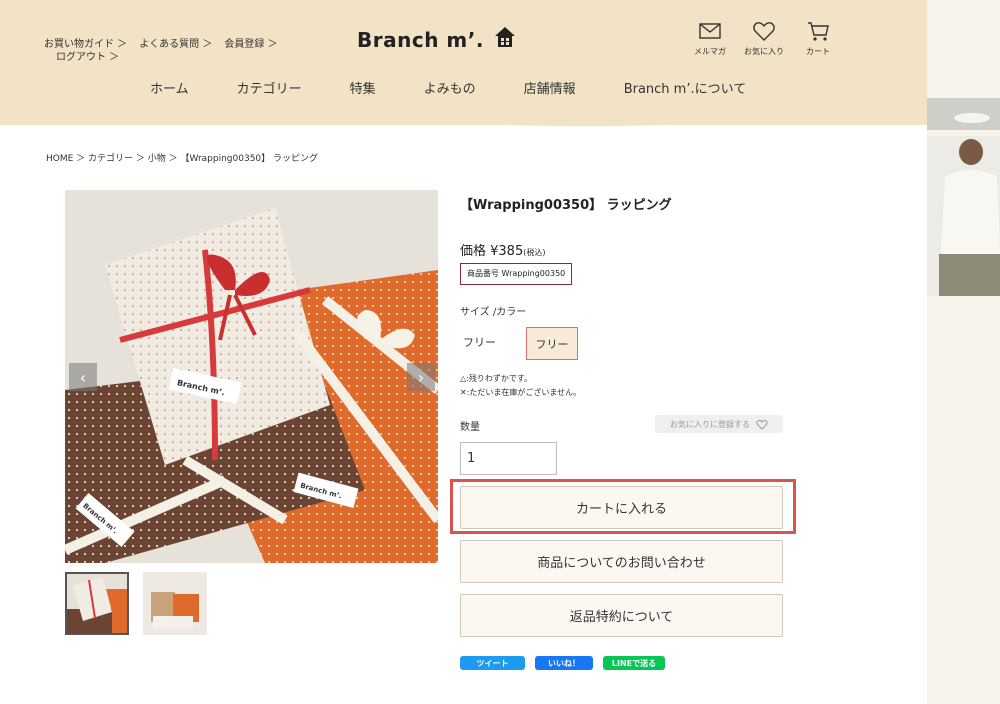 Image resolution: width=1000 pixels, height=704 pixels. Describe the element at coordinates (516, 274) in the screenshot. I see `product-sku: 商品番号 Wrapping00350` at that location.